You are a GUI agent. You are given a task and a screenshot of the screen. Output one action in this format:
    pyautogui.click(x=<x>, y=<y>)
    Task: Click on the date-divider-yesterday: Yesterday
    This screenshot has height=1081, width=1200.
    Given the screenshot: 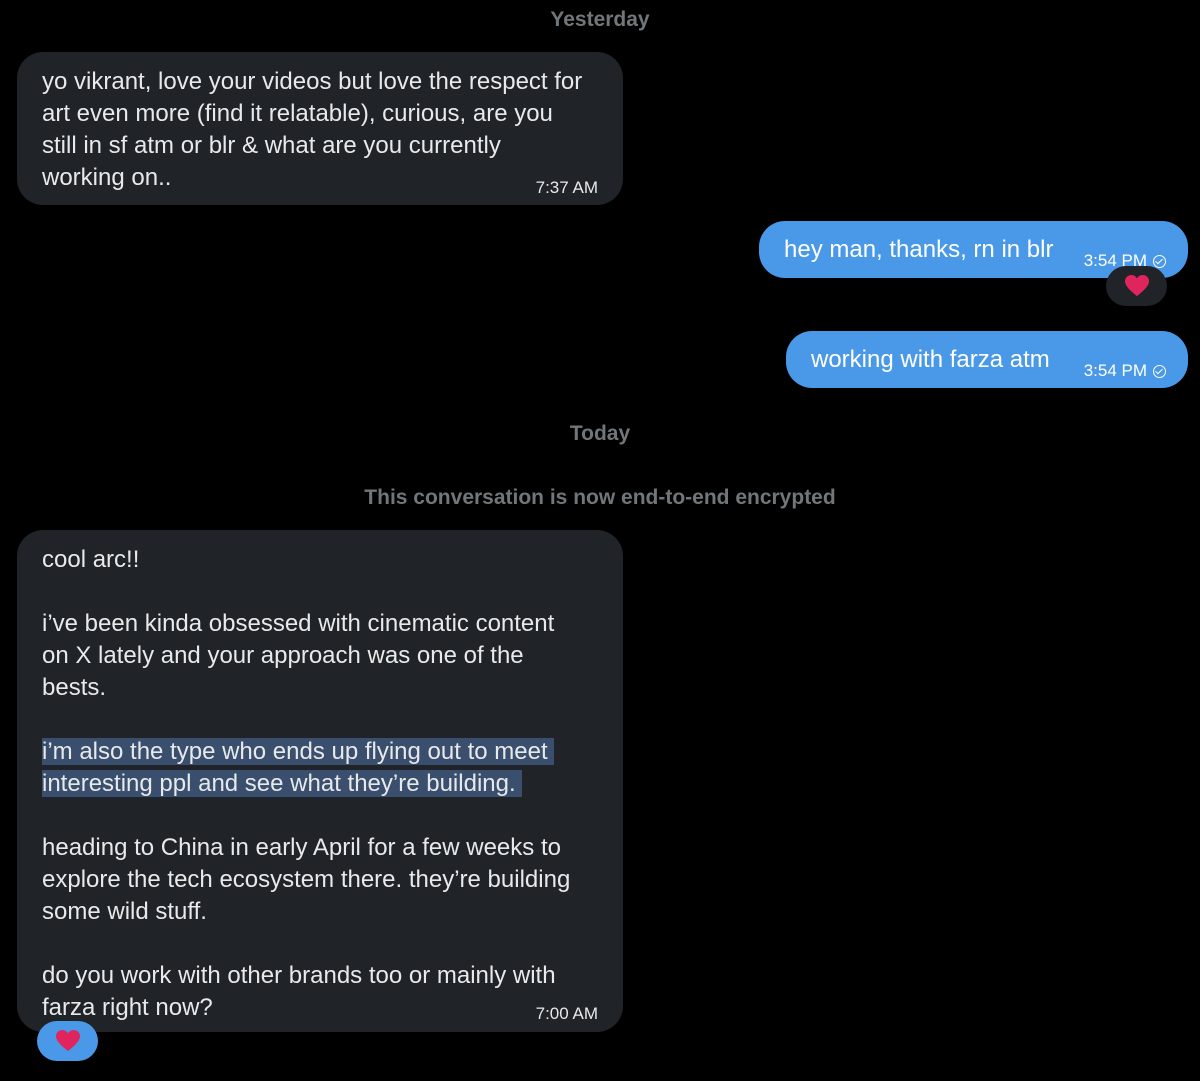 What is the action you would take?
    pyautogui.click(x=600, y=19)
    